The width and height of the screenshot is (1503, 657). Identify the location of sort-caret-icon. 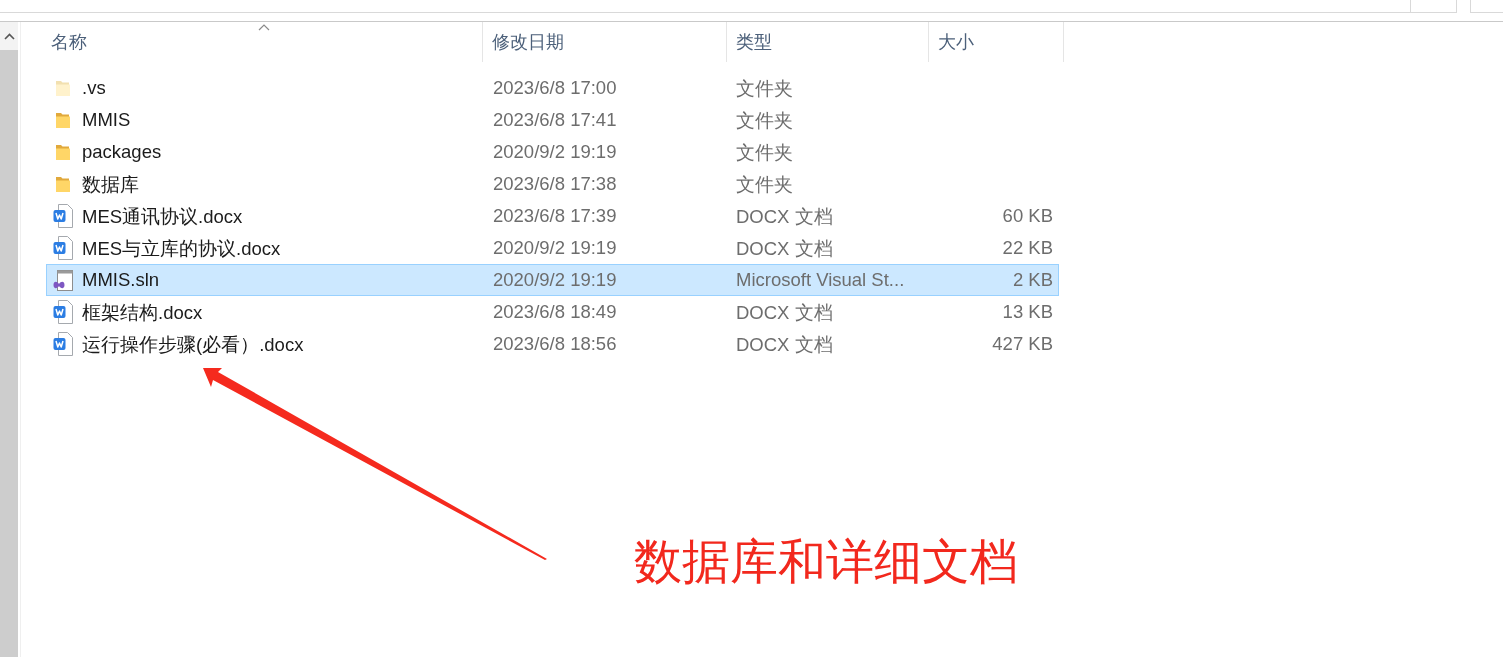
(264, 27).